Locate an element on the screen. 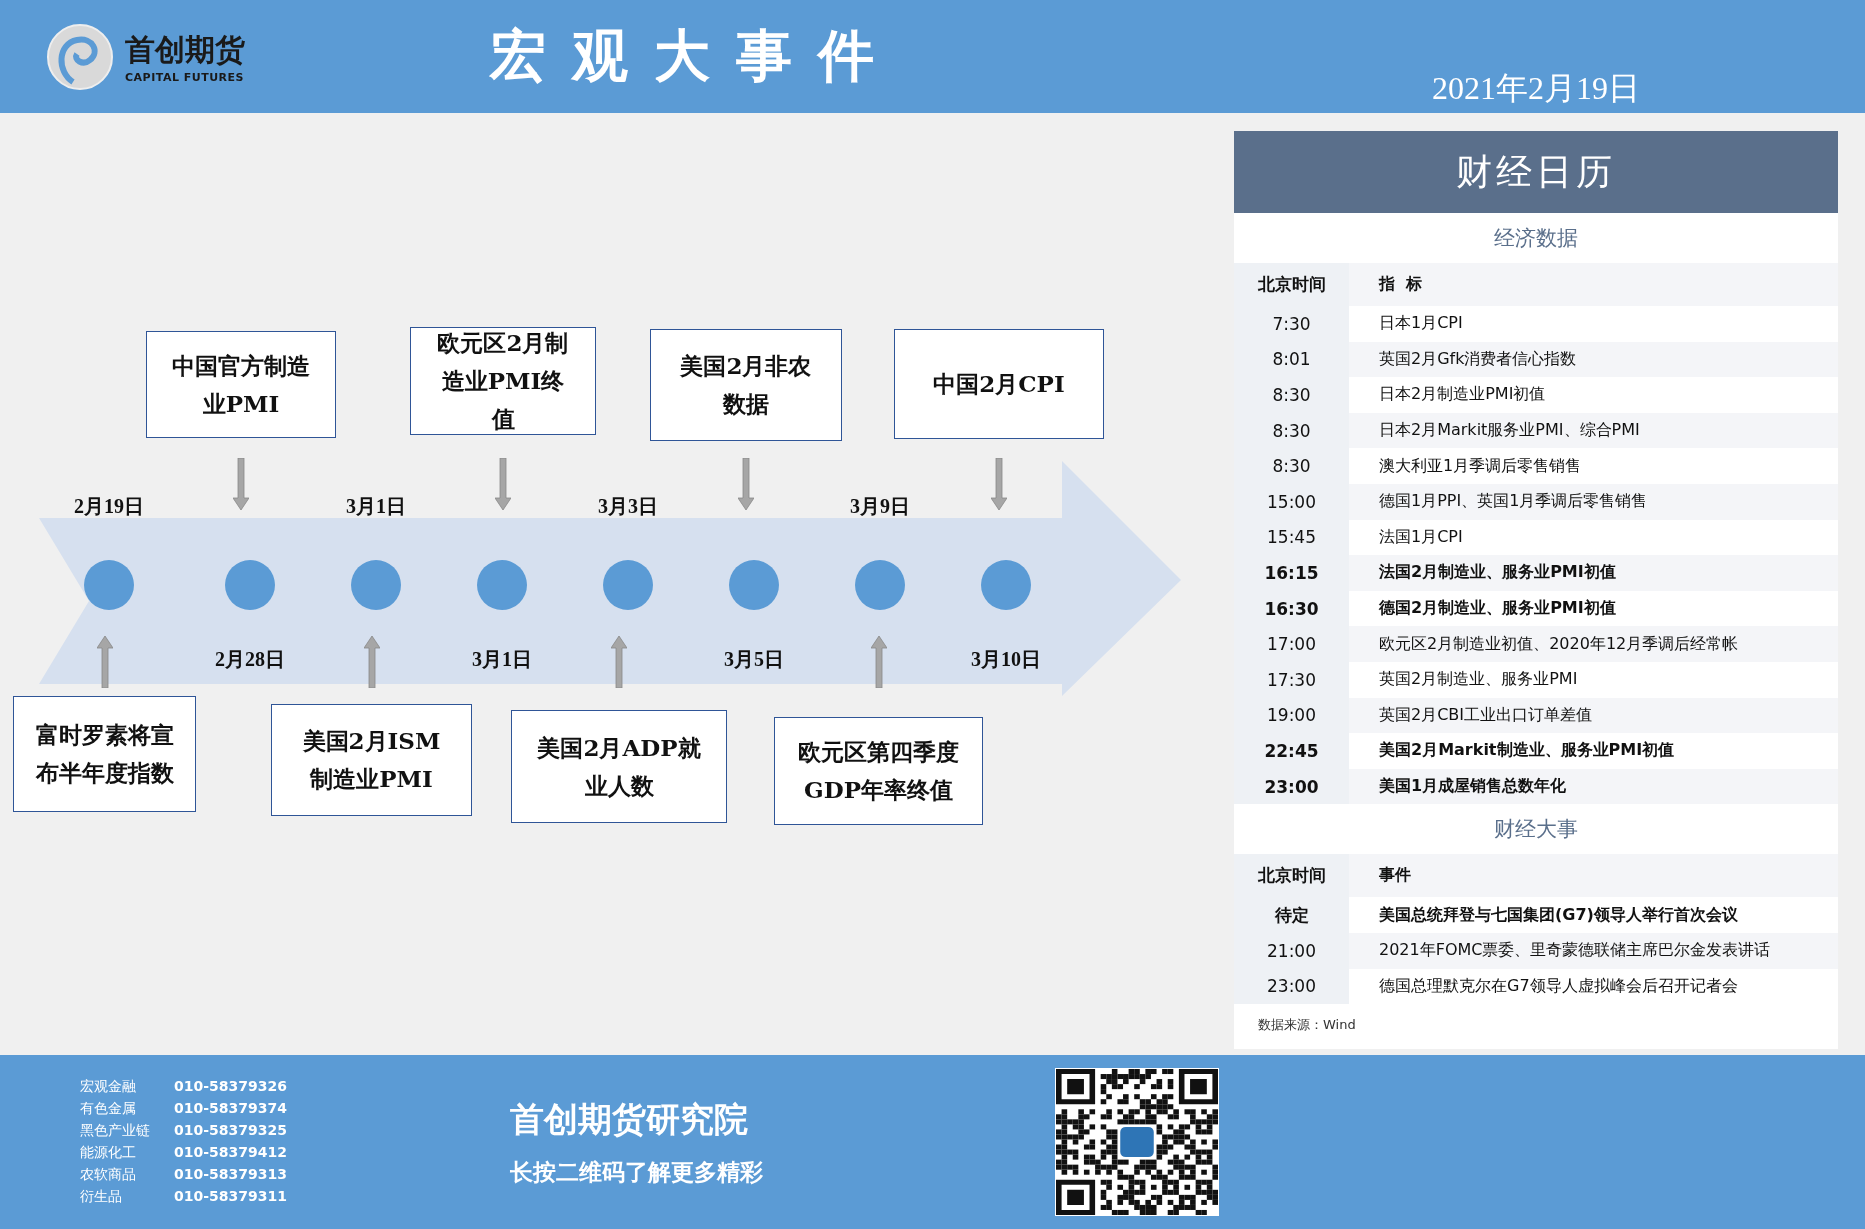 This screenshot has width=1865, height=1229. institute-name: 首创期货研究院 is located at coordinates (629, 1119).